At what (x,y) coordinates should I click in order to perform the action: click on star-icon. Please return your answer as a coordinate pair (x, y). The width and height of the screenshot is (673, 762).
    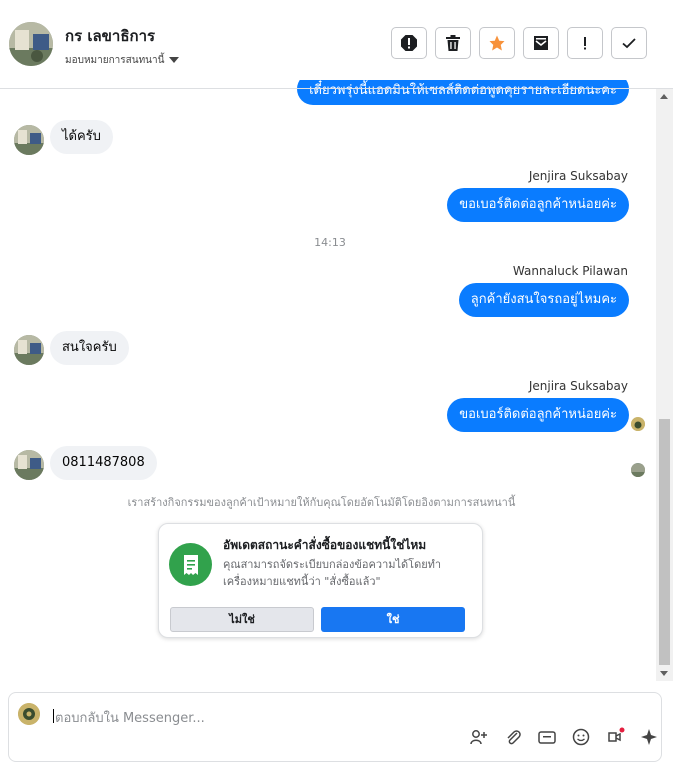
    Looking at the image, I should click on (497, 43).